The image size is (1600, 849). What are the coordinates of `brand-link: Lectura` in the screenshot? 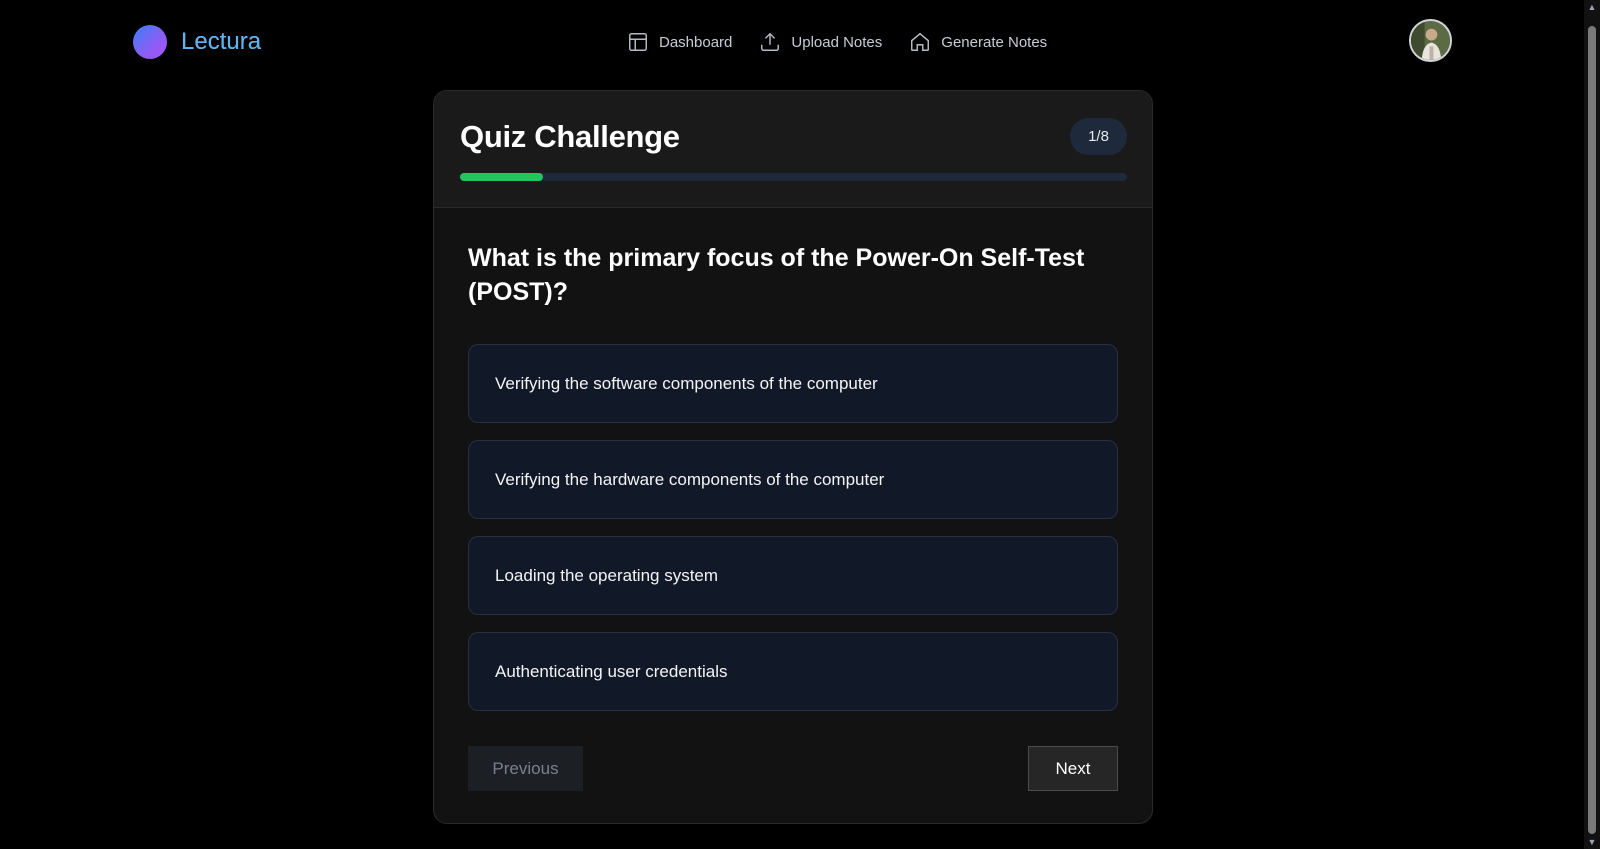 It's located at (197, 42).